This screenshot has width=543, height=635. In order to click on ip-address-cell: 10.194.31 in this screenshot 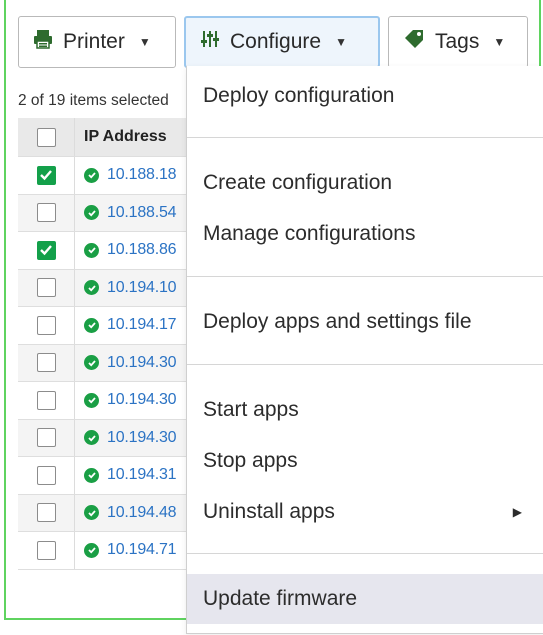, I will do `click(134, 475)`.